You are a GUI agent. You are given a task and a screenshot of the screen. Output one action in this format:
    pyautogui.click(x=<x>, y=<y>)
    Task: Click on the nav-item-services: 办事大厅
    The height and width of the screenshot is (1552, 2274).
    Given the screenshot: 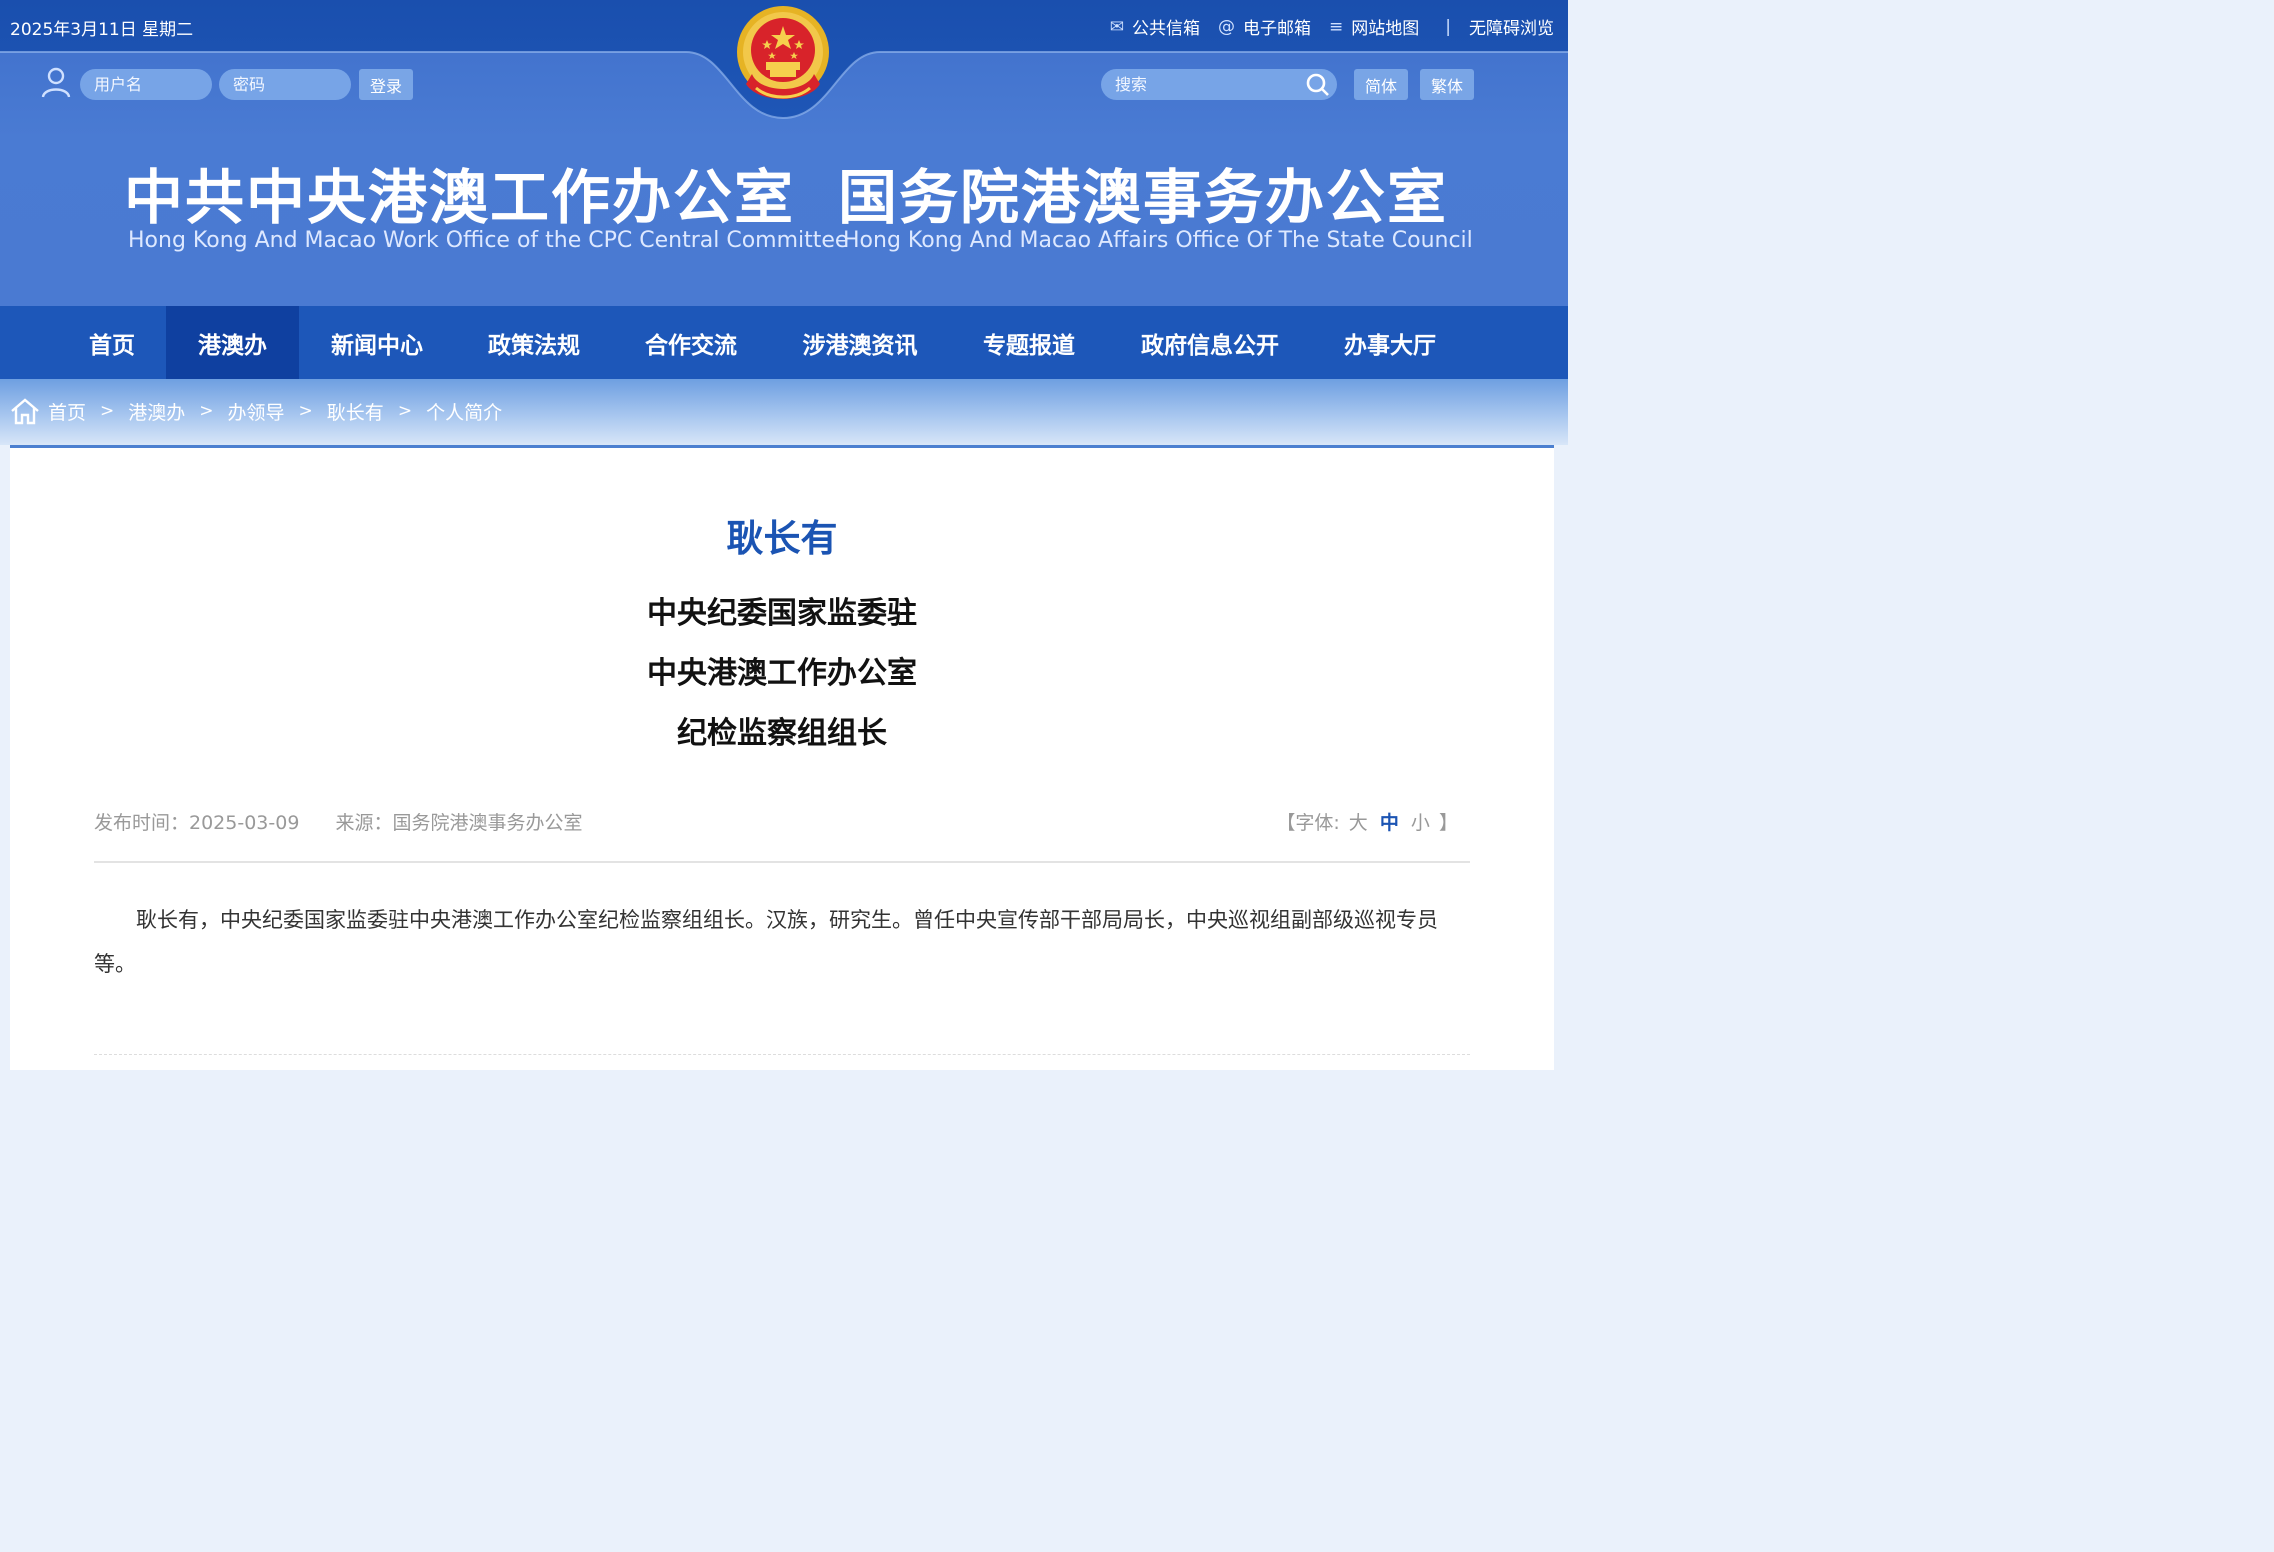 What is the action you would take?
    pyautogui.click(x=1390, y=342)
    